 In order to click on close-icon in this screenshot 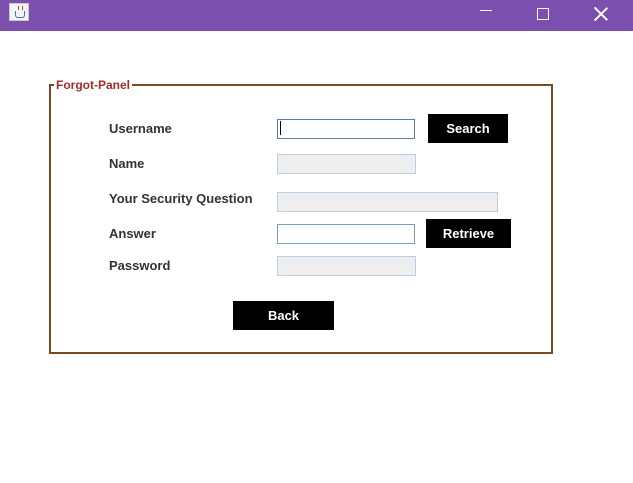, I will do `click(601, 14)`.